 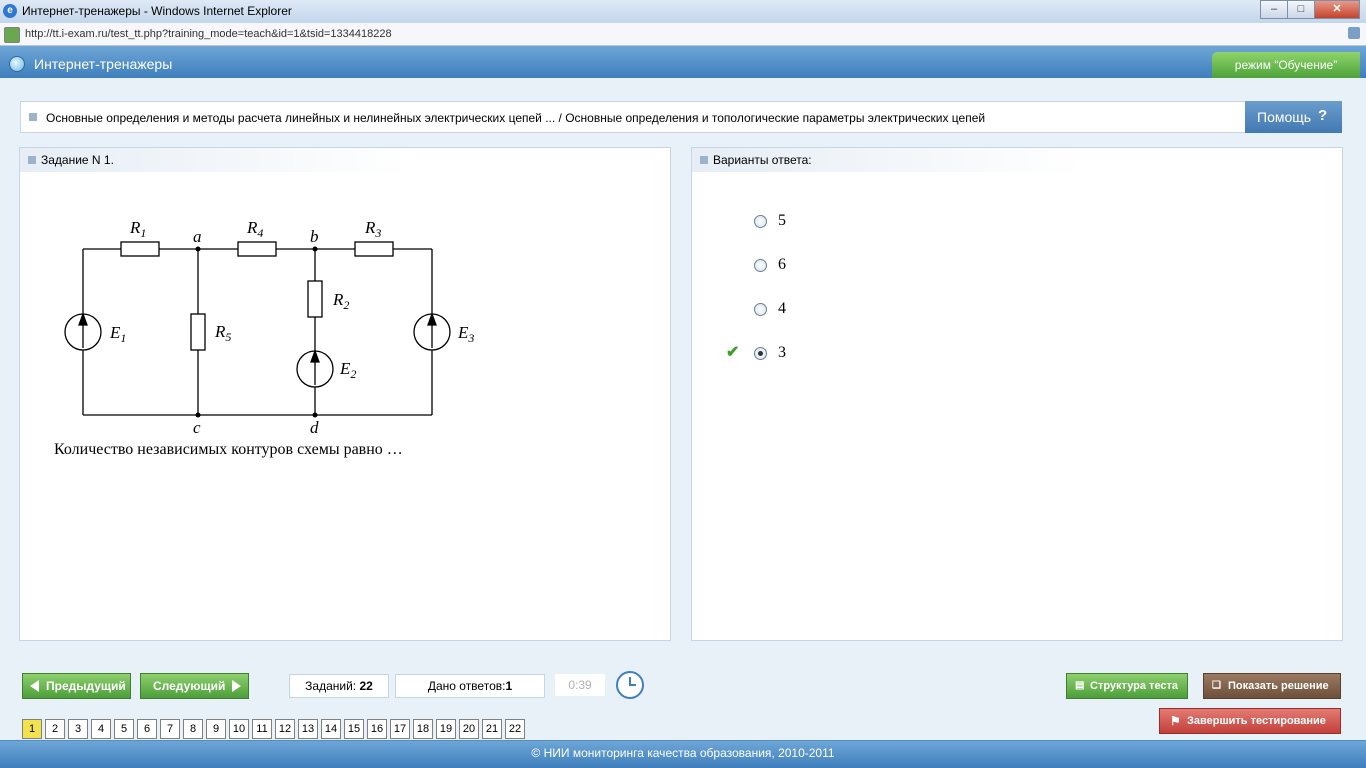 I want to click on previous-button: Предыдущий, so click(x=76, y=686).